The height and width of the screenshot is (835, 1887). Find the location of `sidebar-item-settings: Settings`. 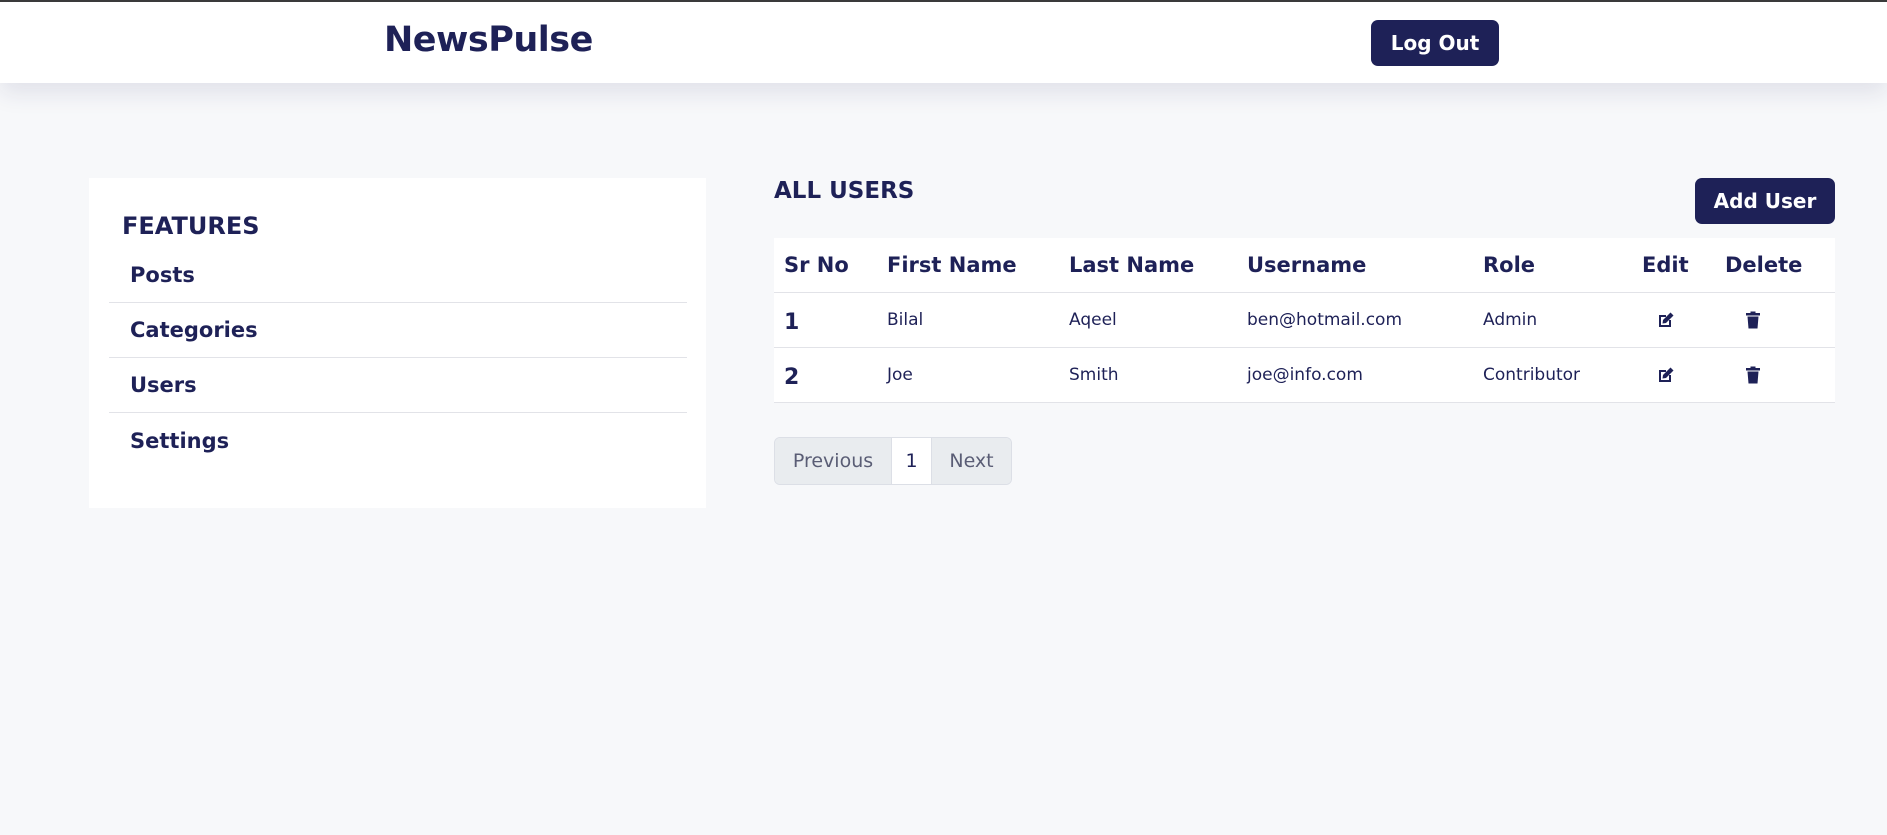

sidebar-item-settings: Settings is located at coordinates (398, 440).